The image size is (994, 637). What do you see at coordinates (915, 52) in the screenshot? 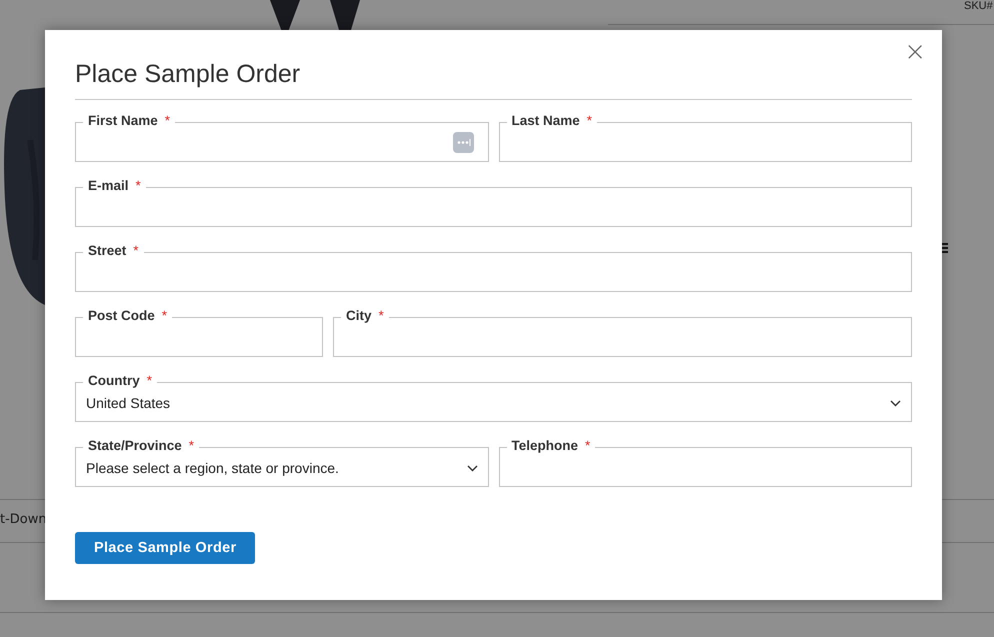
I see `close-button: ×` at bounding box center [915, 52].